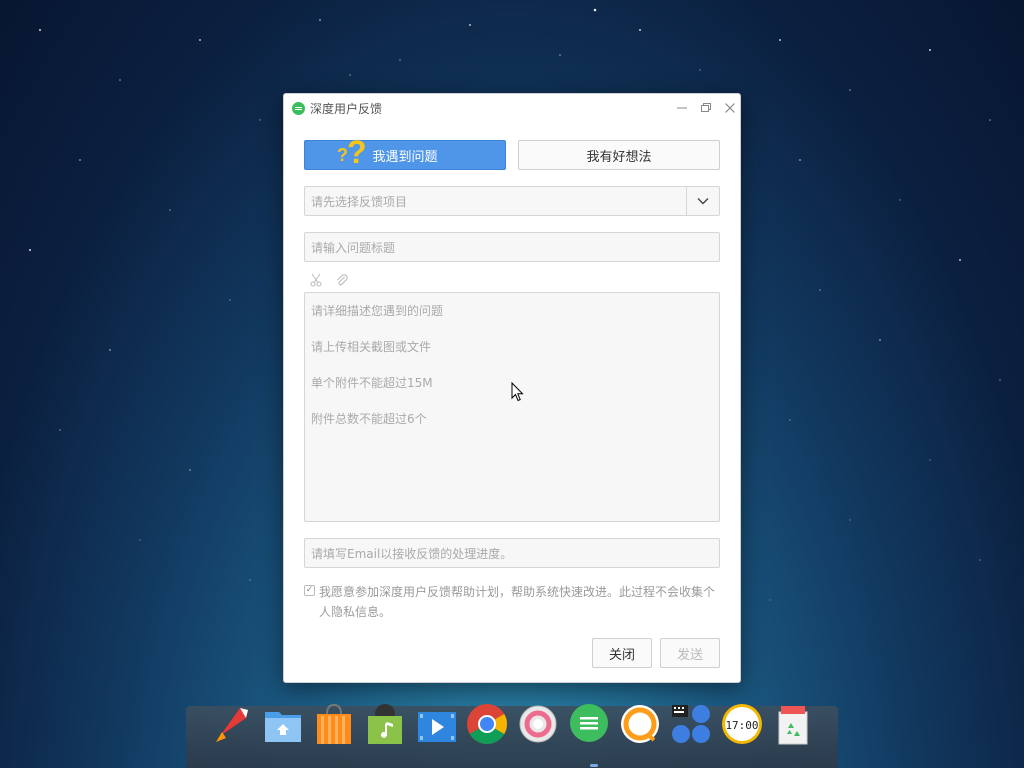 The image size is (1024, 768). I want to click on screenshot-cut-icon, so click(316, 280).